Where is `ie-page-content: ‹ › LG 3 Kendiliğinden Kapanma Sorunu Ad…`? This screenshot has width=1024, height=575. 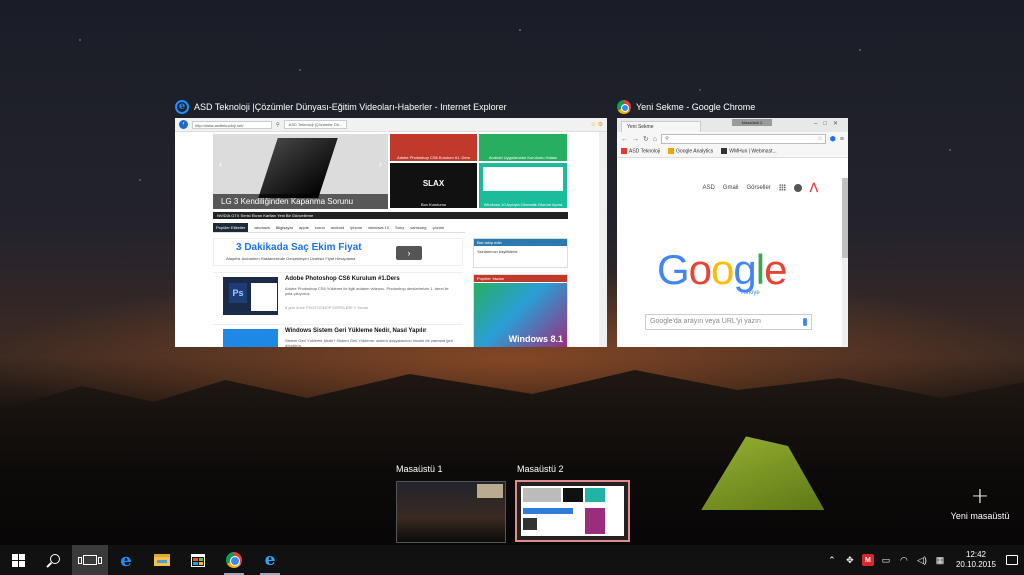 ie-page-content: ‹ › LG 3 Kendiliğinden Kapanma Sorunu Ad… is located at coordinates (390, 240).